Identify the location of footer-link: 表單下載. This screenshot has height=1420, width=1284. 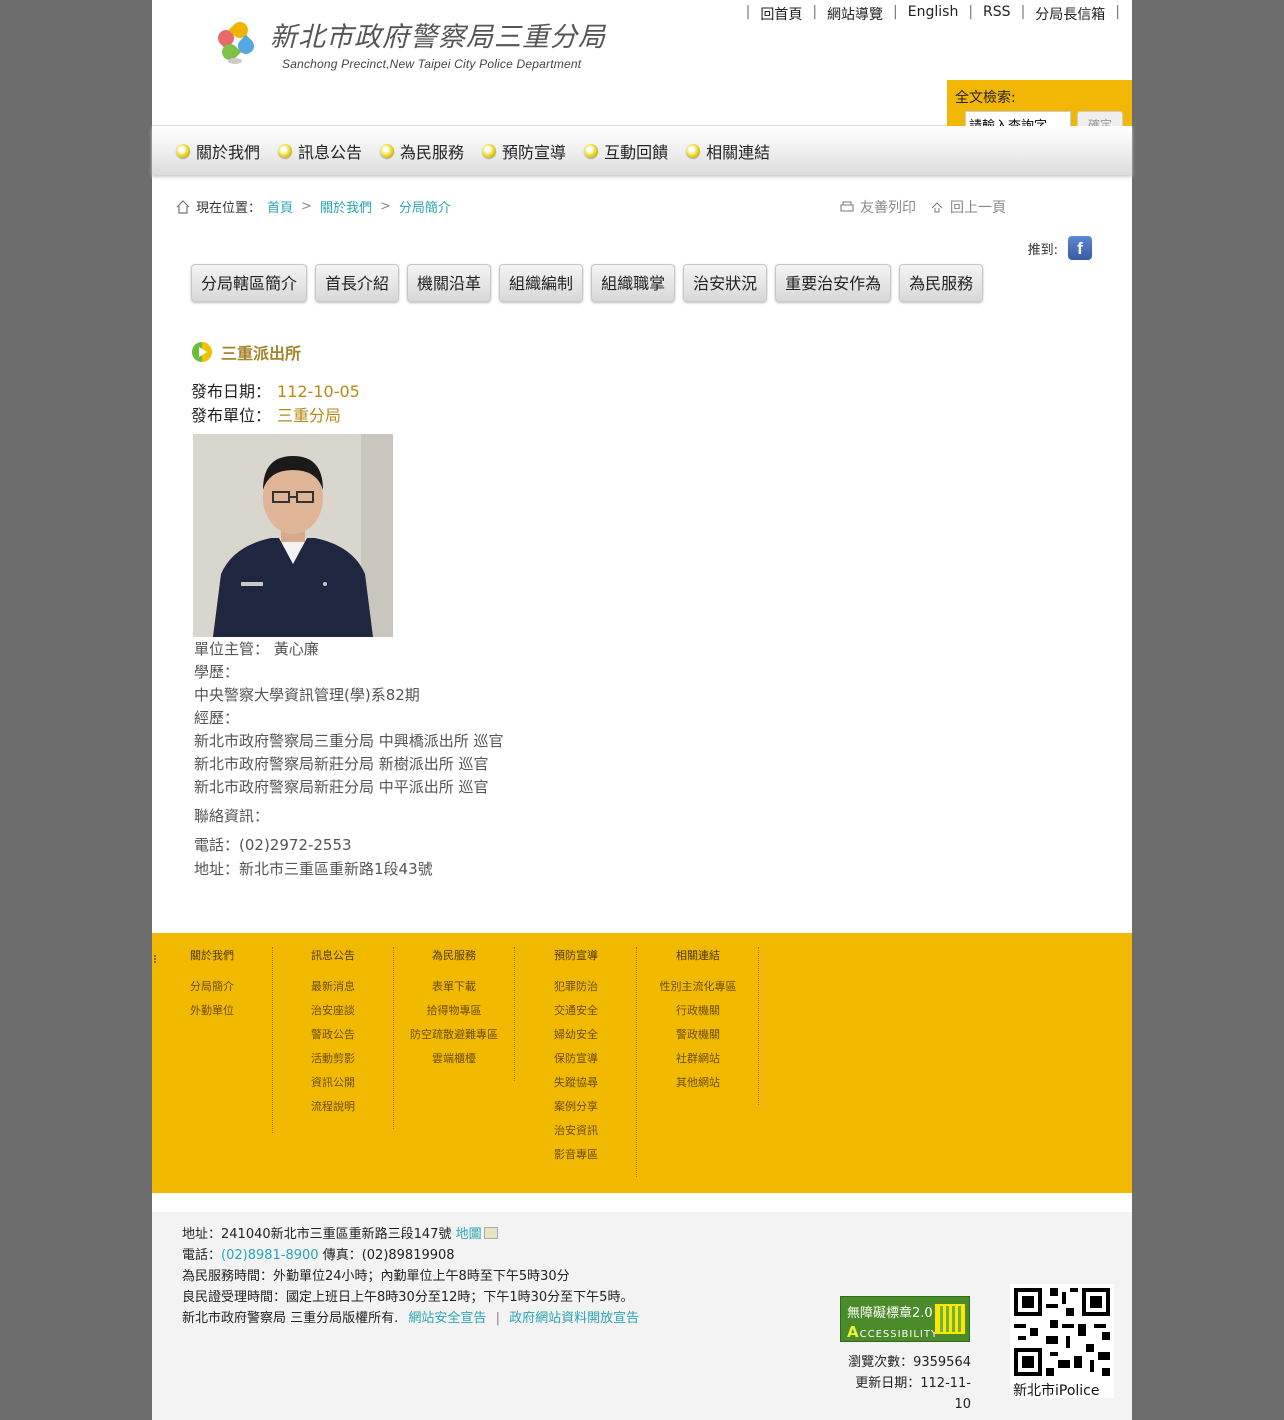
(454, 987).